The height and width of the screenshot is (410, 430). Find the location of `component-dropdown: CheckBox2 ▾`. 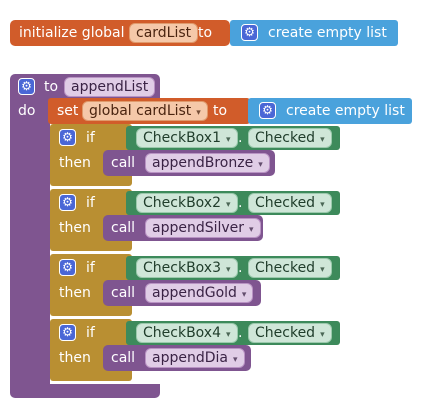

component-dropdown: CheckBox2 ▾ is located at coordinates (187, 203).